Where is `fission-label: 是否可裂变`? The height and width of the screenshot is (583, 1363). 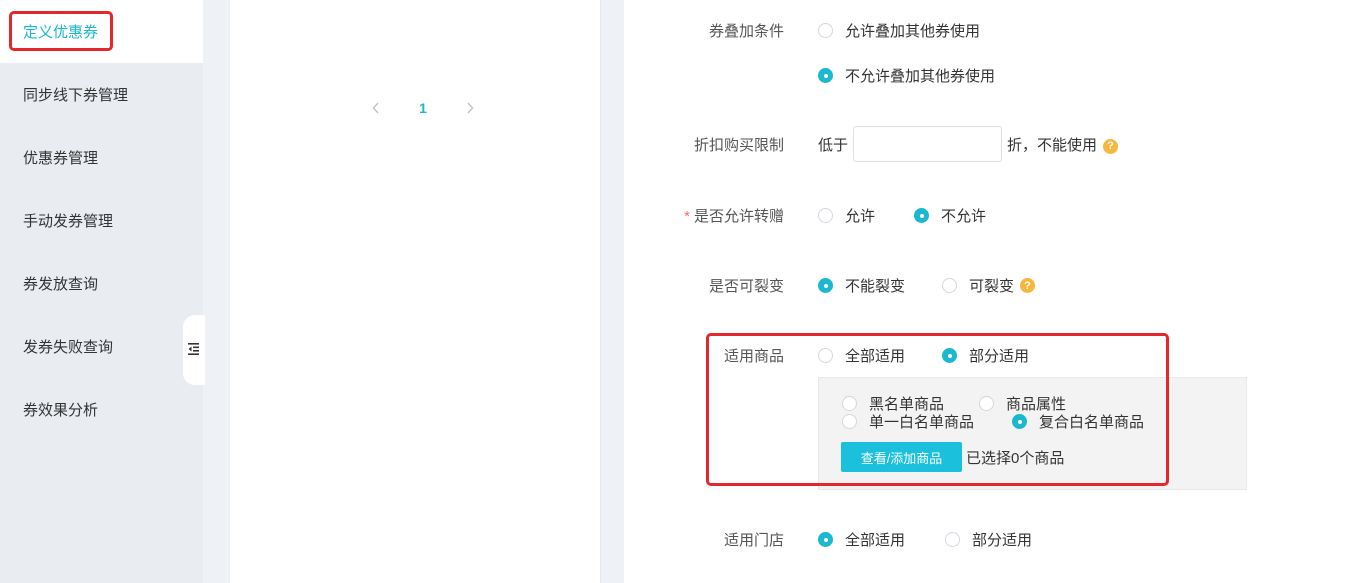 fission-label: 是否可裂变 is located at coordinates (746, 286).